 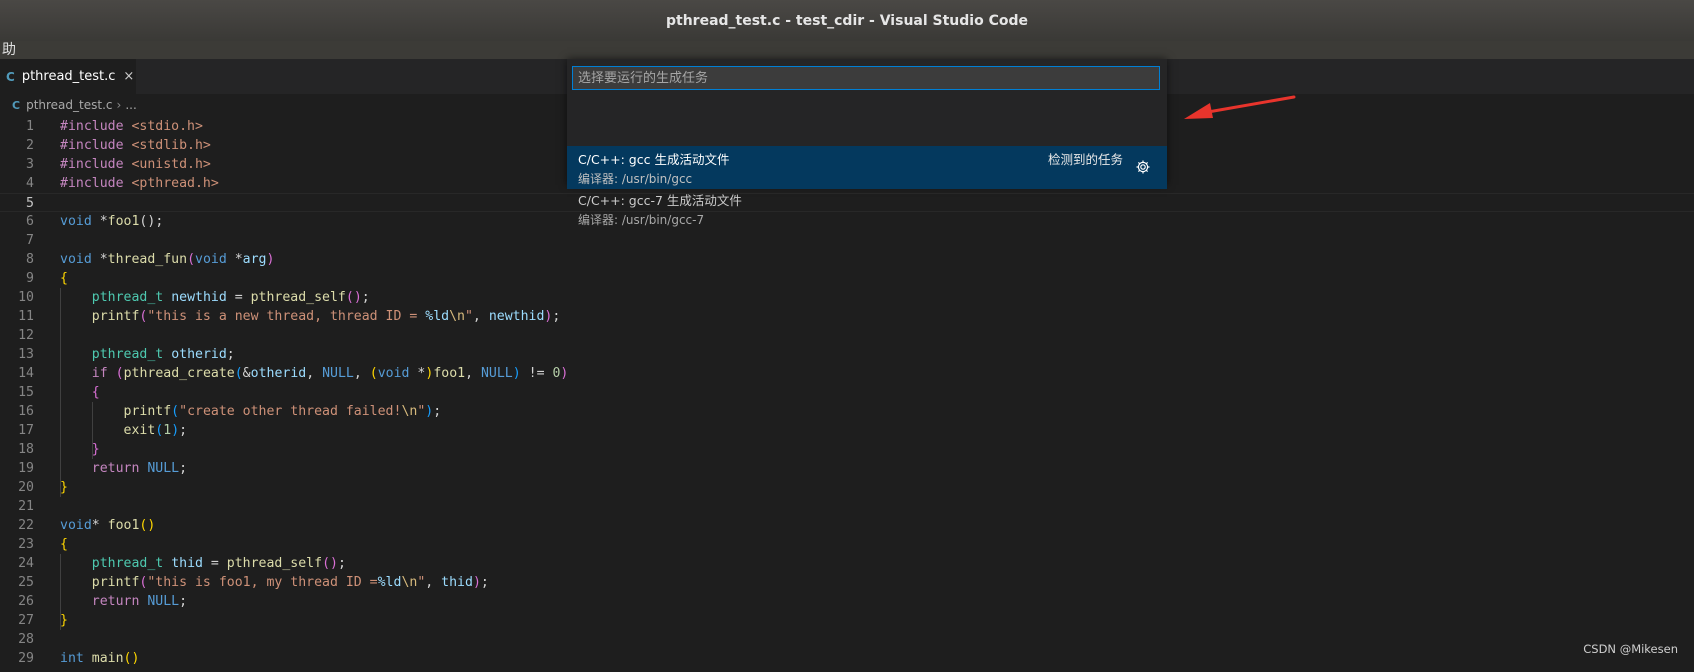 What do you see at coordinates (26, 335) in the screenshot?
I see `line-number: 12` at bounding box center [26, 335].